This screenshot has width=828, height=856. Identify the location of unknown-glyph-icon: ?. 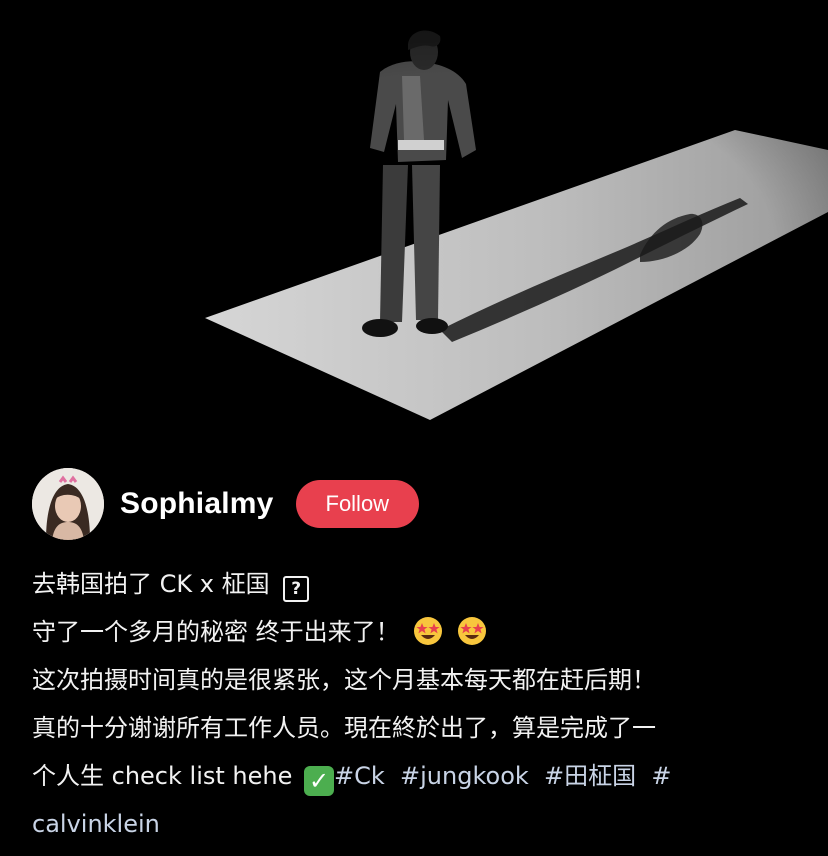
(296, 589).